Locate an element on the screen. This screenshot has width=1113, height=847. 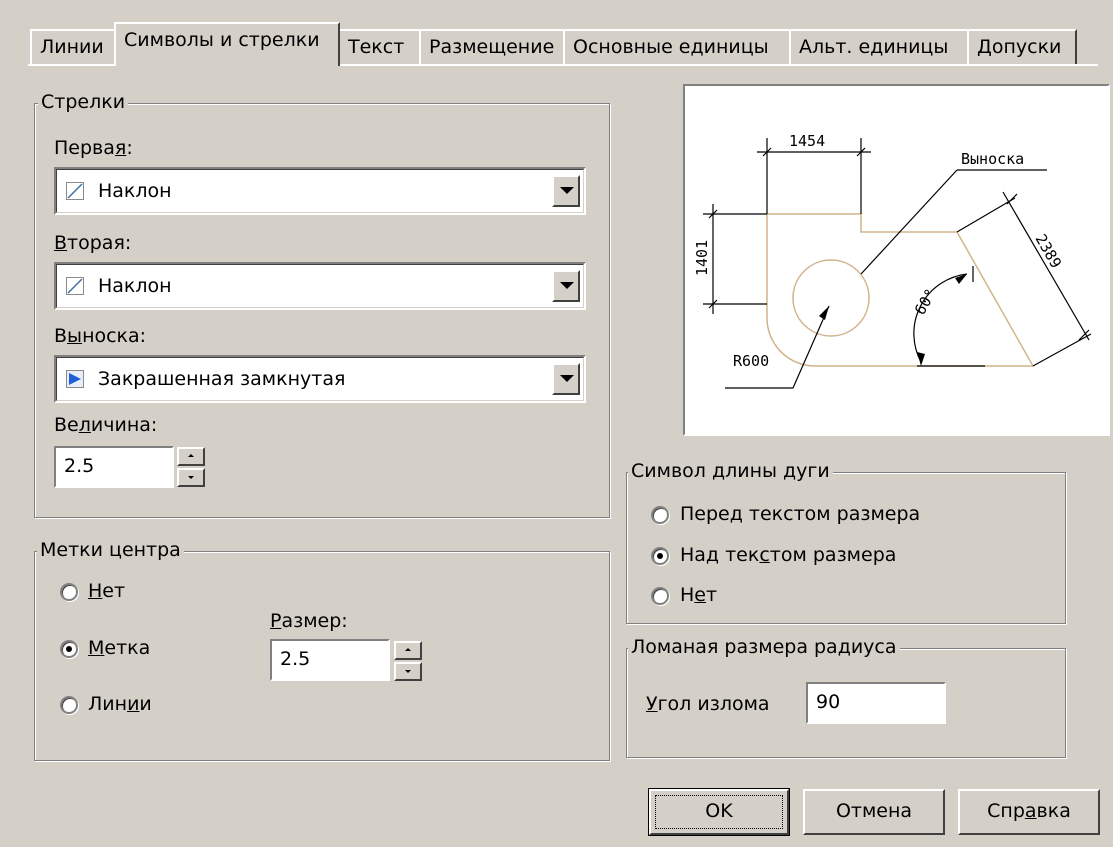
preview-radius-text: R600 is located at coordinates (751, 361).